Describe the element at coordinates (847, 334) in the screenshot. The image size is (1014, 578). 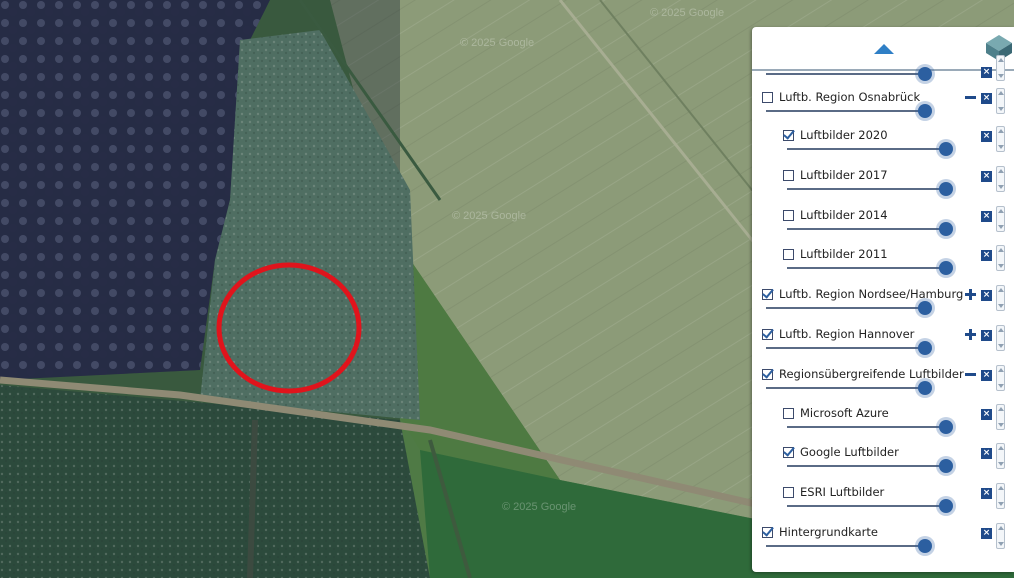
I see `layer-label: Luftb. Region Hannover` at that location.